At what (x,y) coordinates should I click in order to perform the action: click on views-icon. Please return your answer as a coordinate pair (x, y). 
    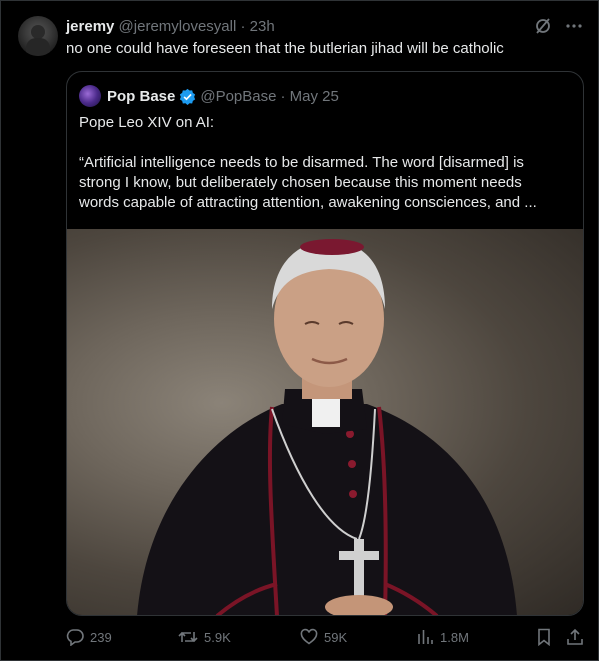
    Looking at the image, I should click on (425, 637).